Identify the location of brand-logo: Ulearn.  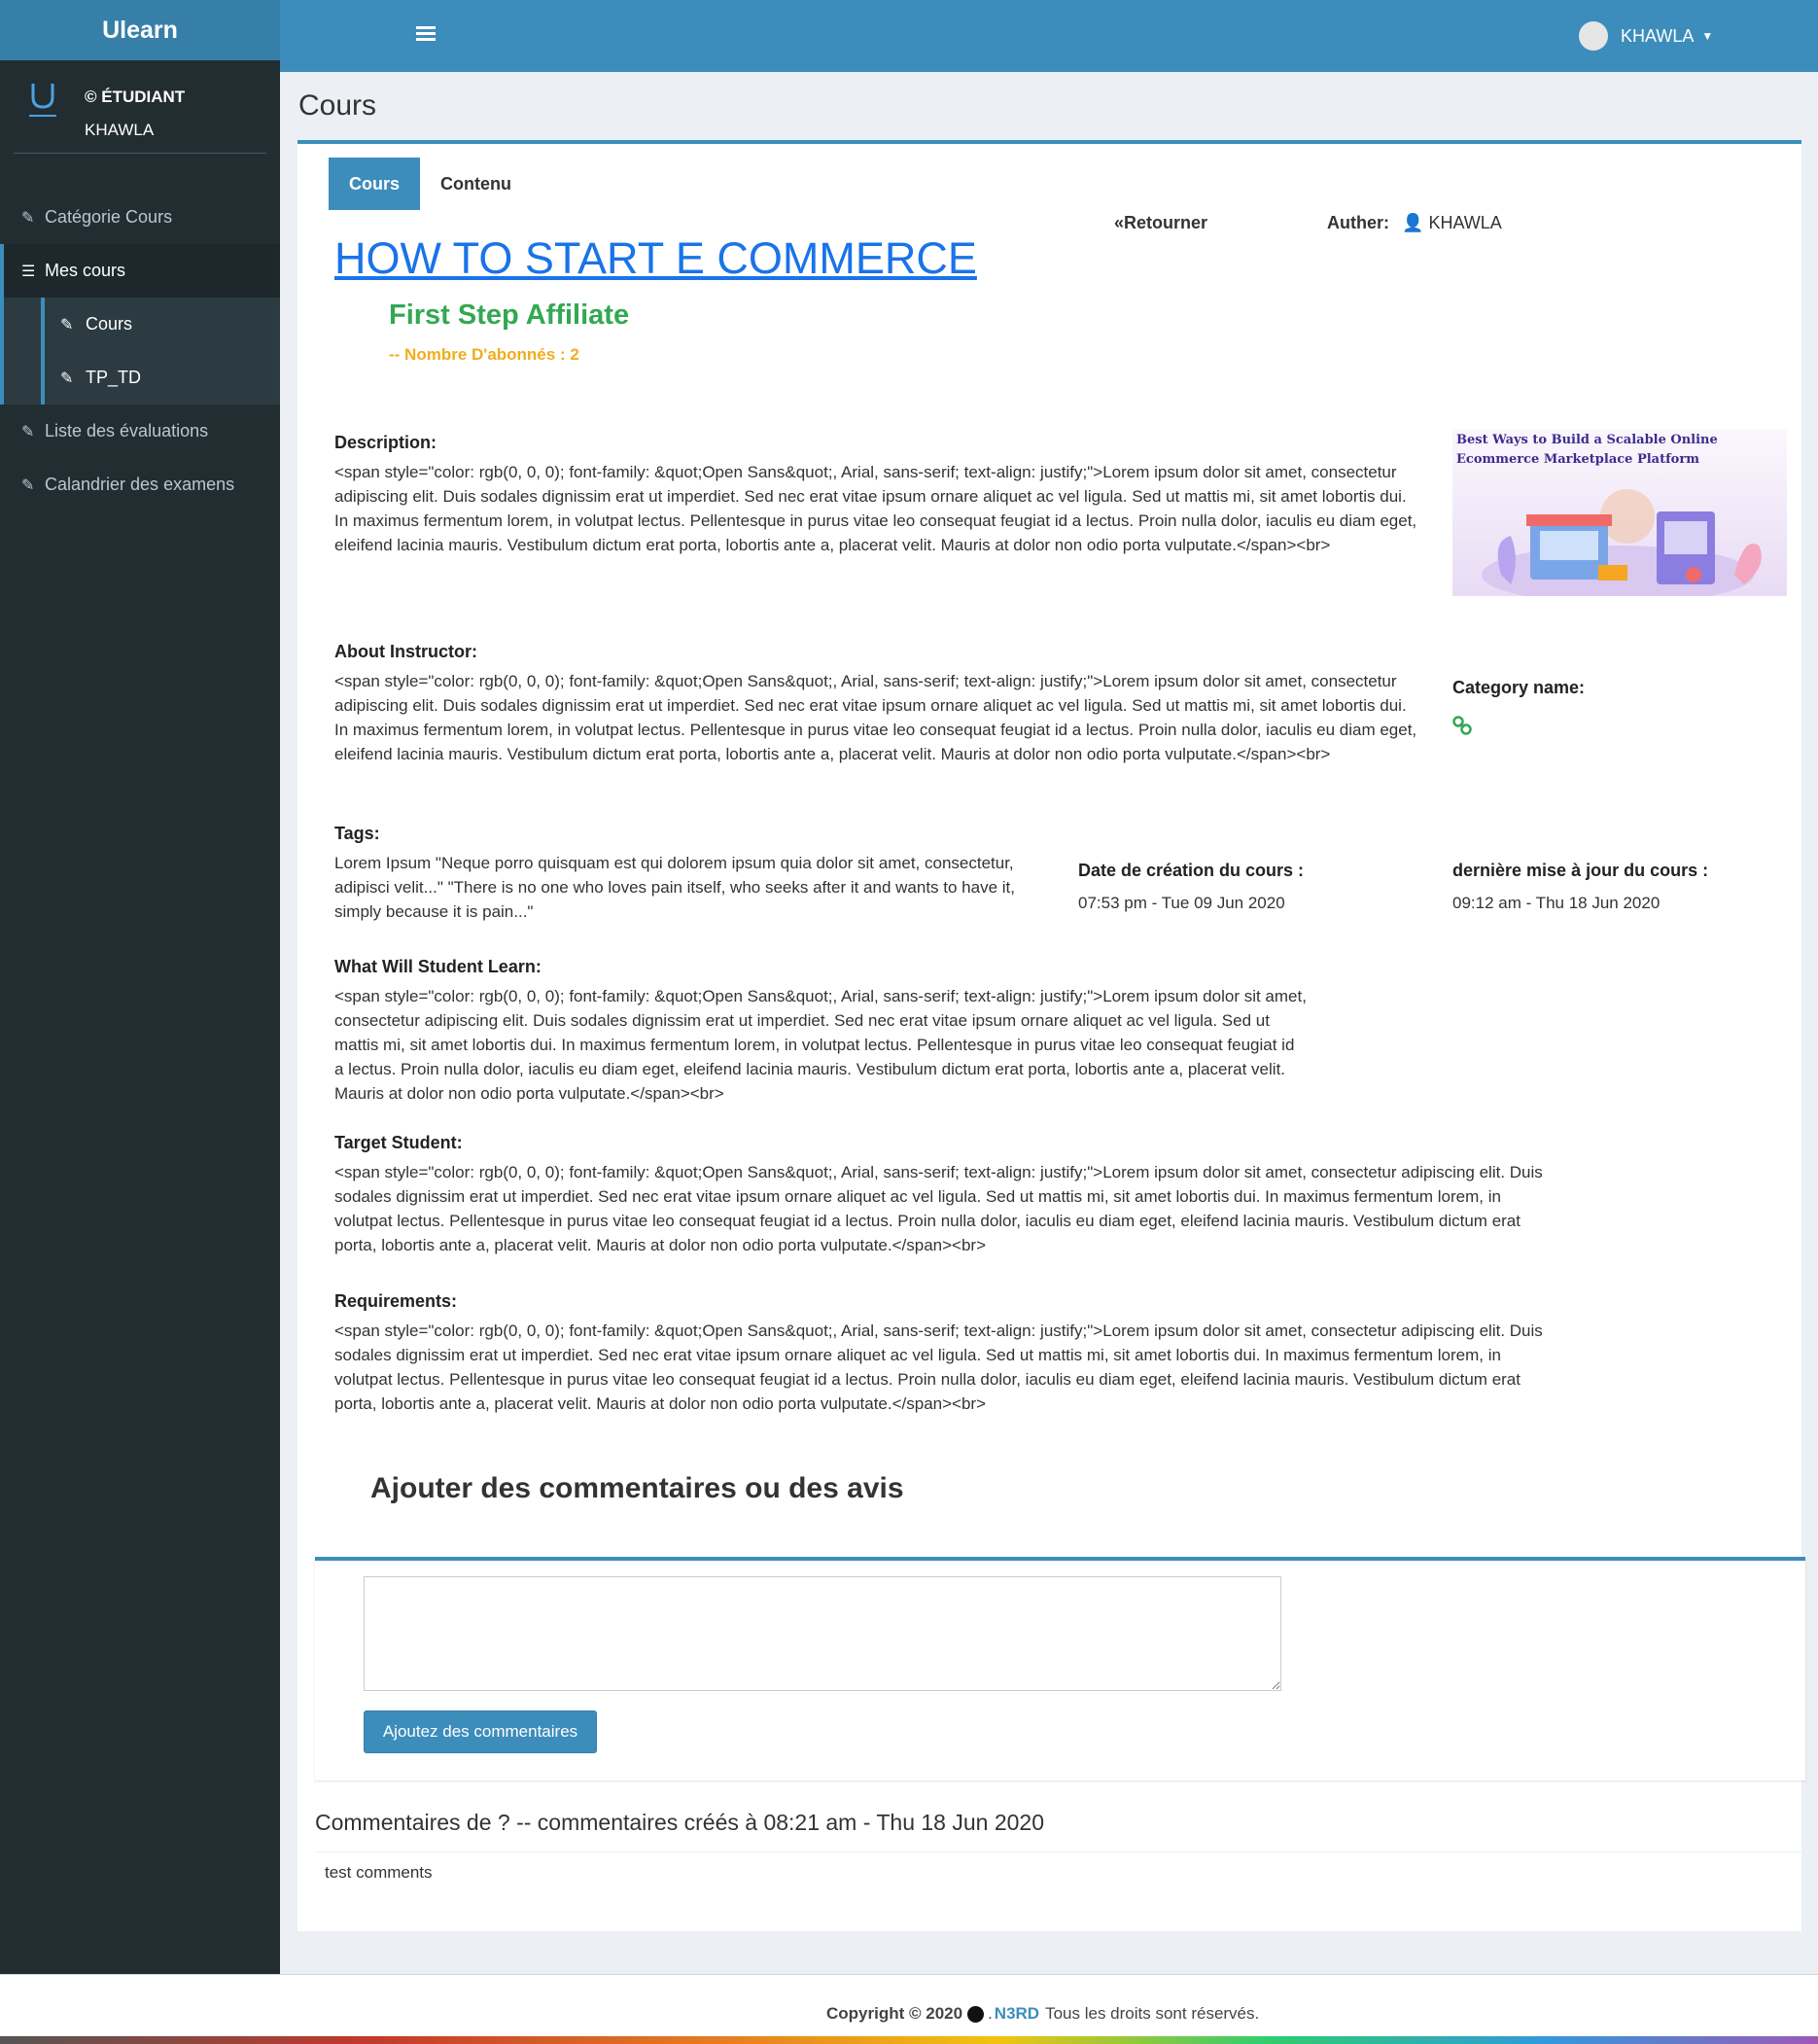
(140, 30).